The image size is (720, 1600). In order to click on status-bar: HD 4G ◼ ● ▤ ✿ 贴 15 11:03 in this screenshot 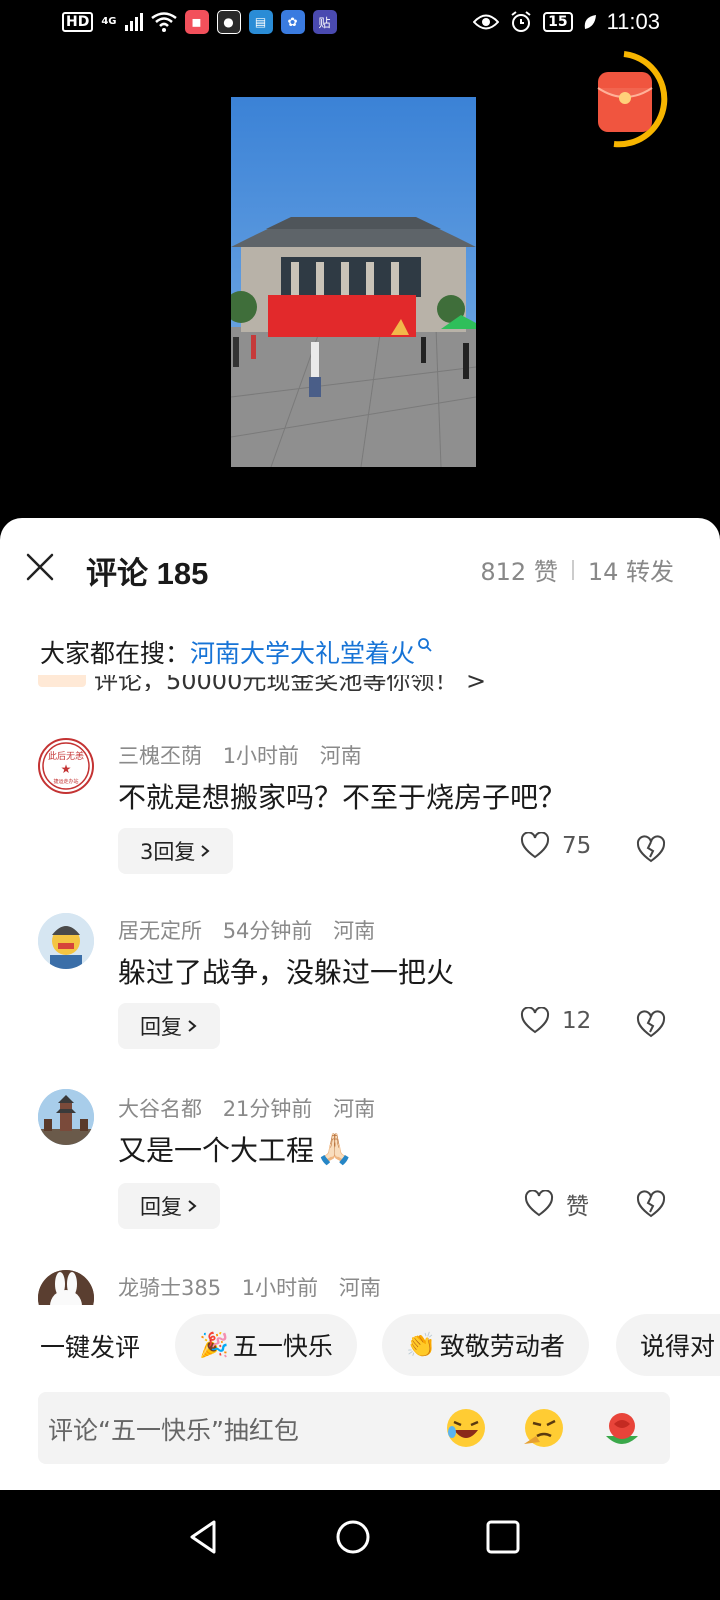, I will do `click(360, 24)`.